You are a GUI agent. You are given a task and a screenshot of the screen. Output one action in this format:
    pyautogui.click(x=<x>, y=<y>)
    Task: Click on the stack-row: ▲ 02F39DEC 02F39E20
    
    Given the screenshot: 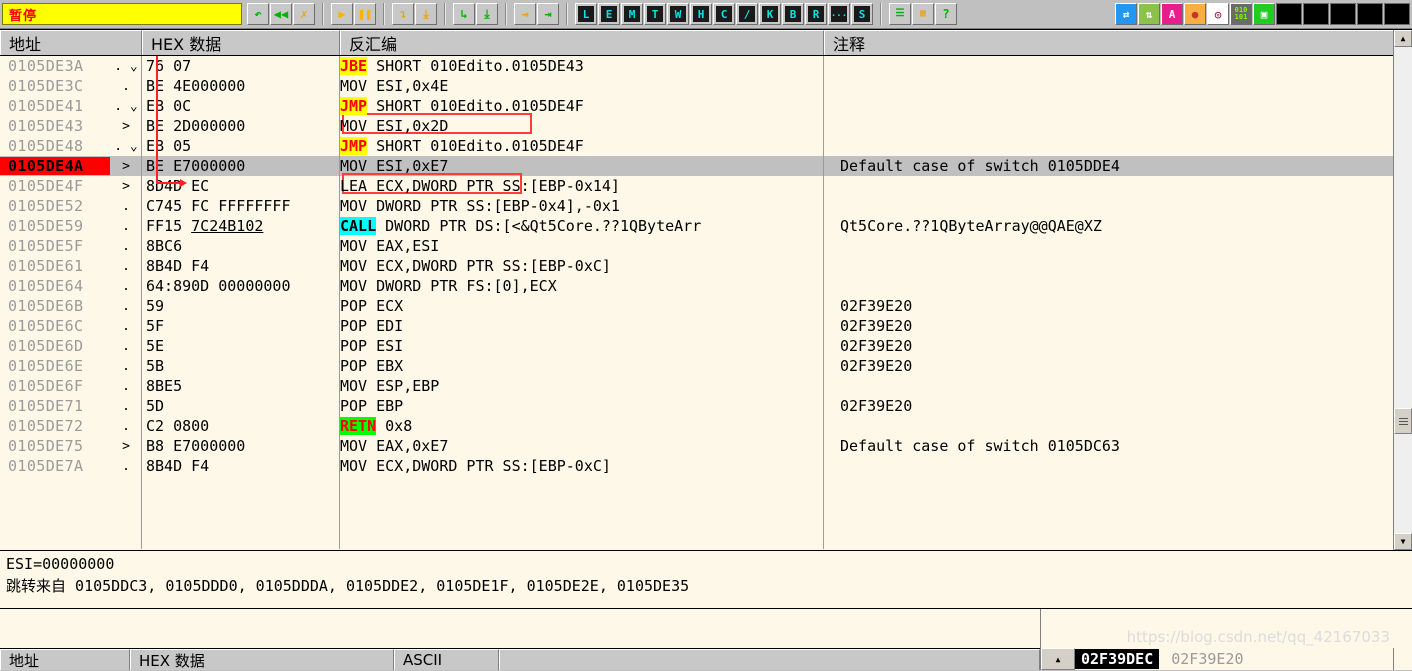 What is the action you would take?
    pyautogui.click(x=1226, y=659)
    